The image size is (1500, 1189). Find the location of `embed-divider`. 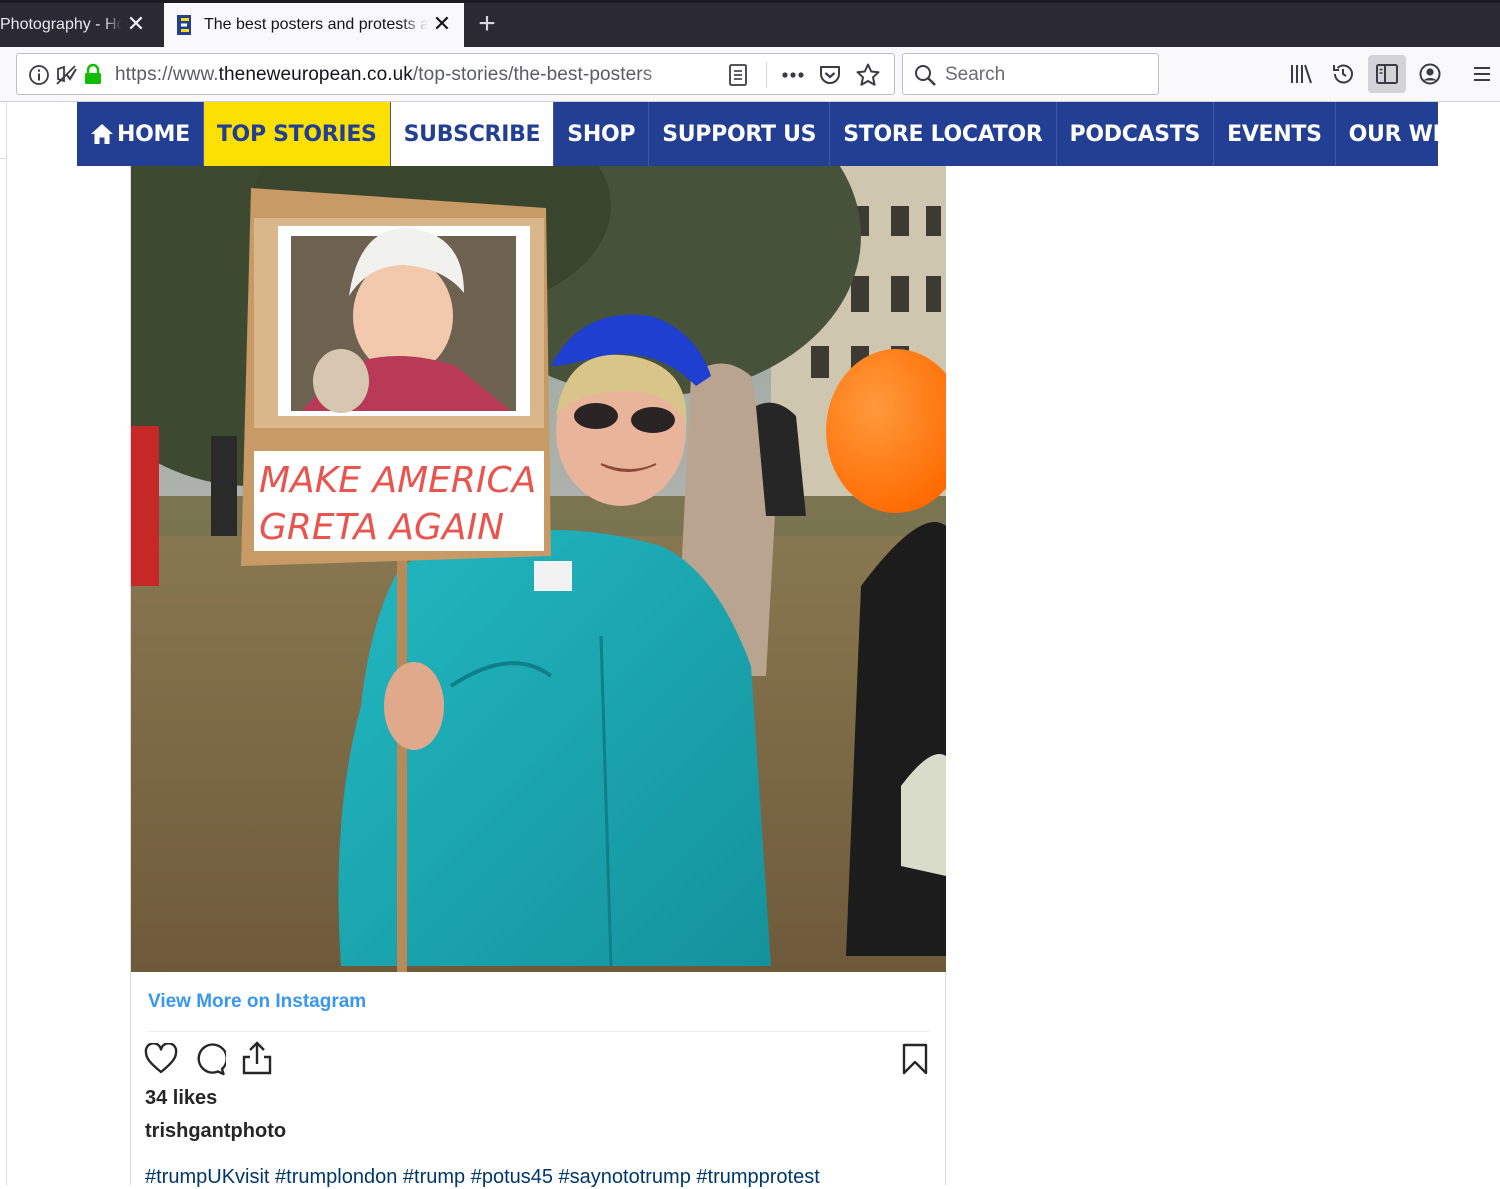

embed-divider is located at coordinates (538, 1031).